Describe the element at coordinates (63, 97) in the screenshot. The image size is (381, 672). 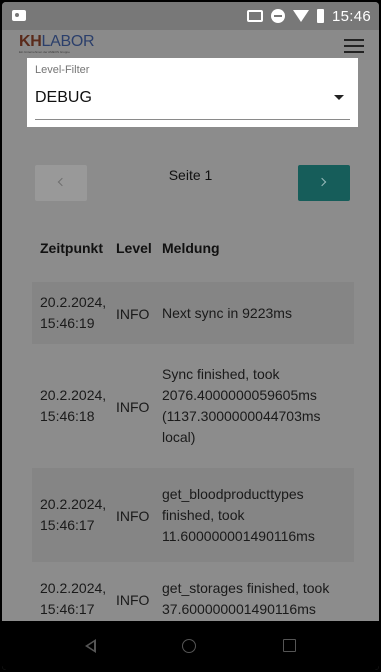
I see `level-filter-value: DEBUG` at that location.